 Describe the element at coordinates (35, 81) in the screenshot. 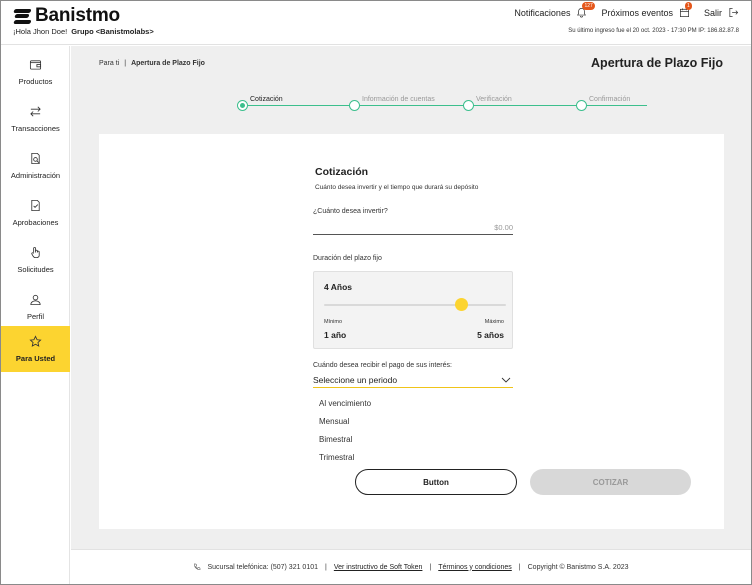

I see `sidebar-item-label: Productos` at that location.